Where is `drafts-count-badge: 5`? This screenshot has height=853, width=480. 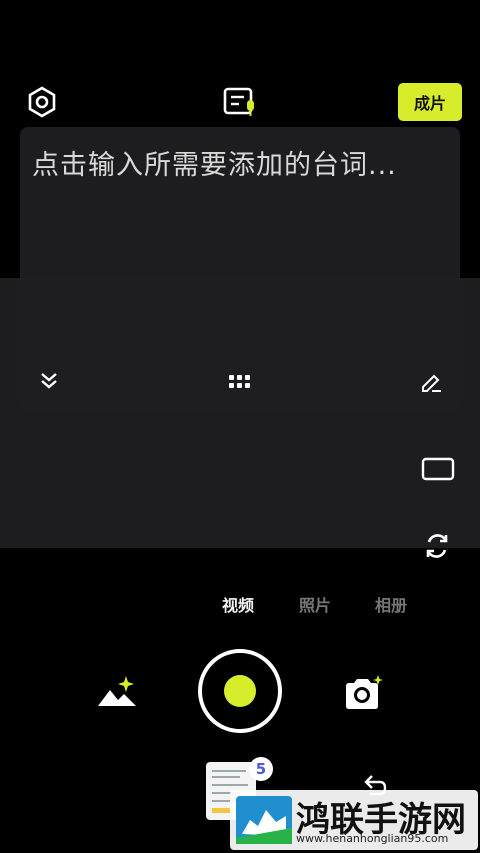 drafts-count-badge: 5 is located at coordinates (261, 769).